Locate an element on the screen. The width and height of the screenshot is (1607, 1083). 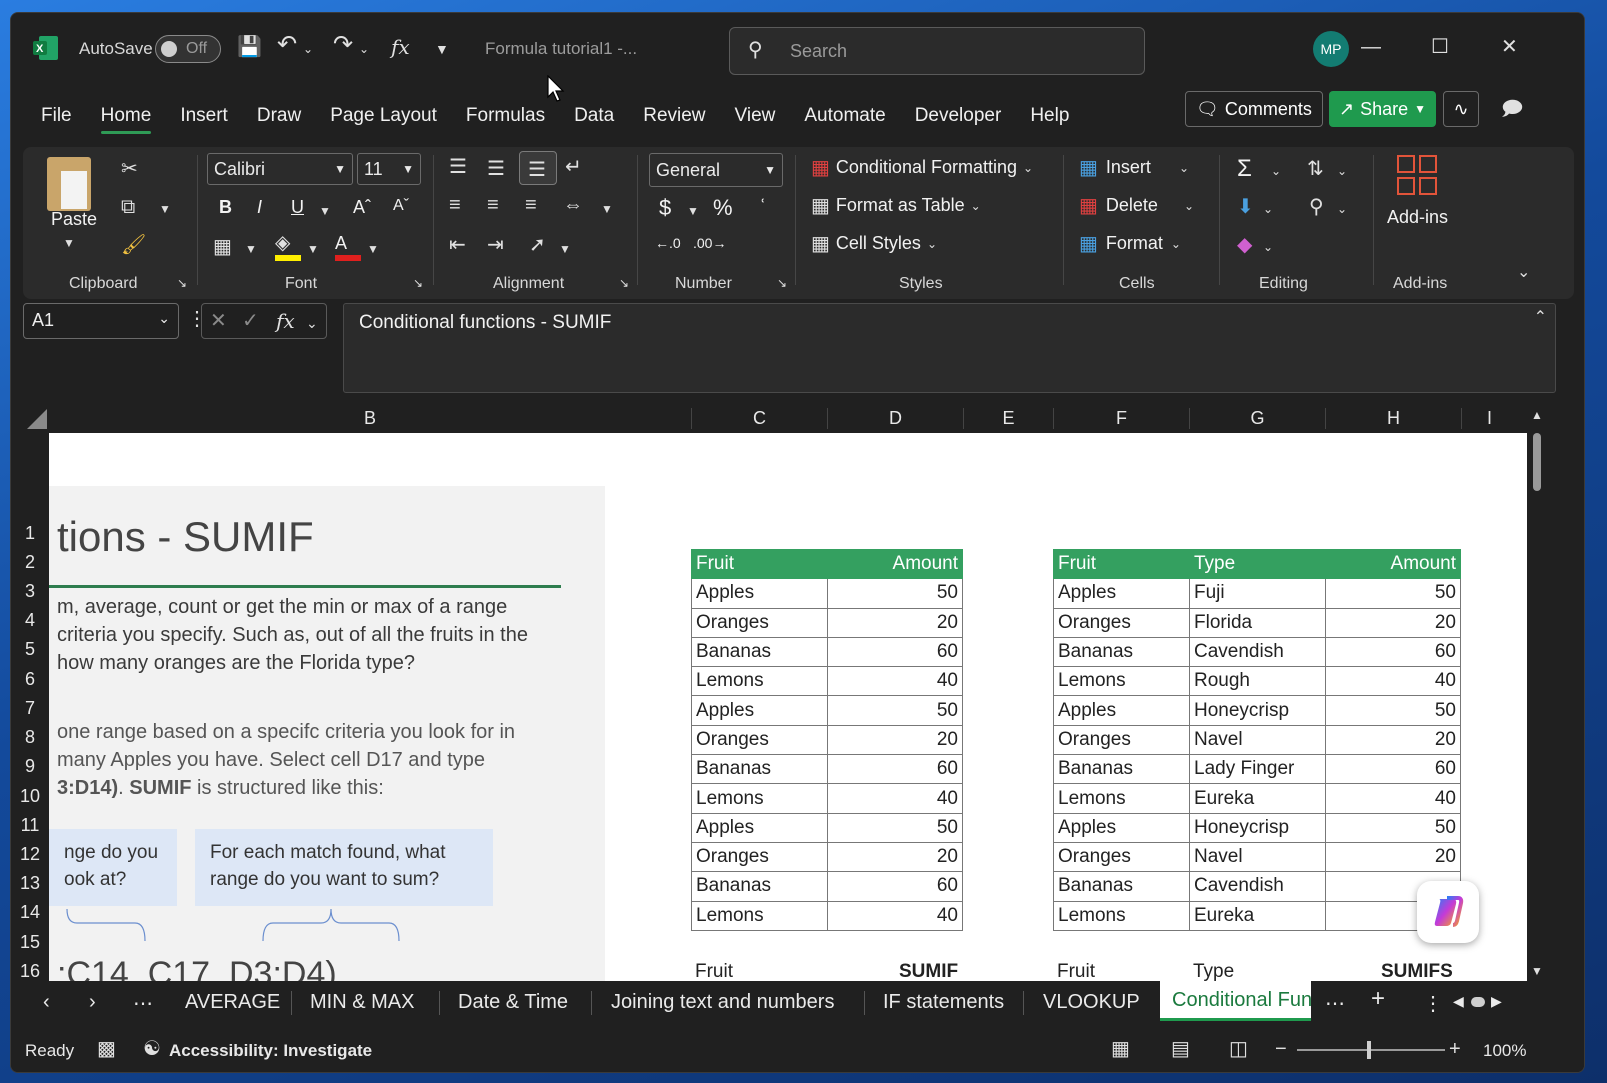
undo-icon: ↶ is located at coordinates (287, 45).